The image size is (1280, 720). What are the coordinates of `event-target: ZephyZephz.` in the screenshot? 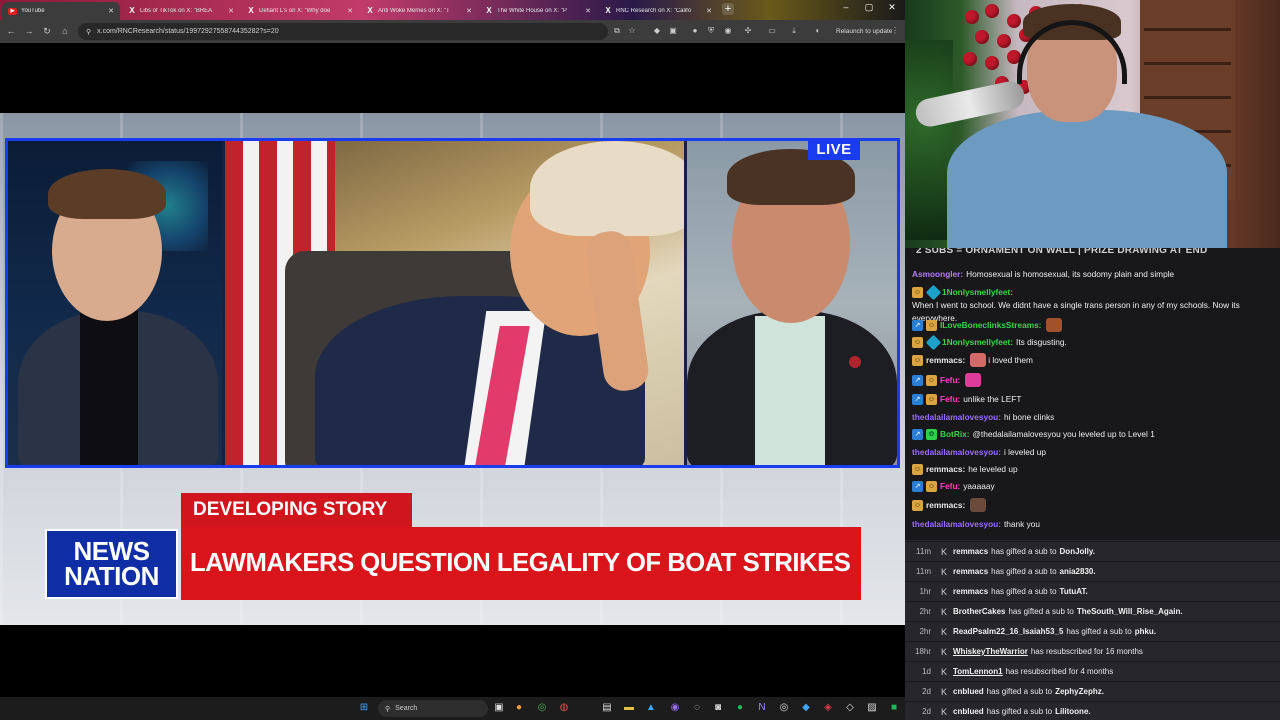 It's located at (1079, 691).